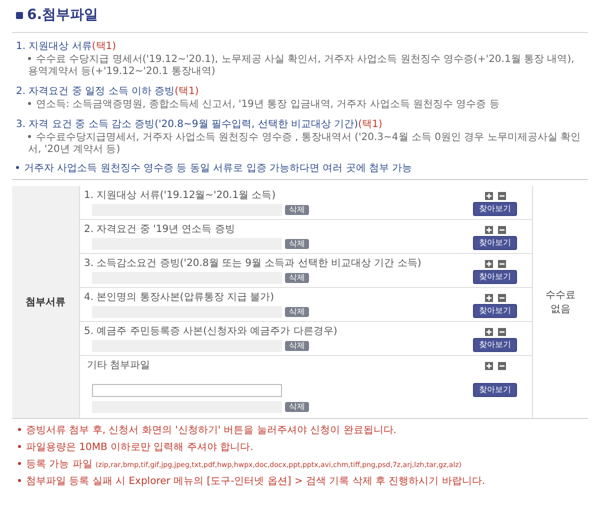 The width and height of the screenshot is (600, 512). What do you see at coordinates (187, 390) in the screenshot?
I see `file-input-field` at bounding box center [187, 390].